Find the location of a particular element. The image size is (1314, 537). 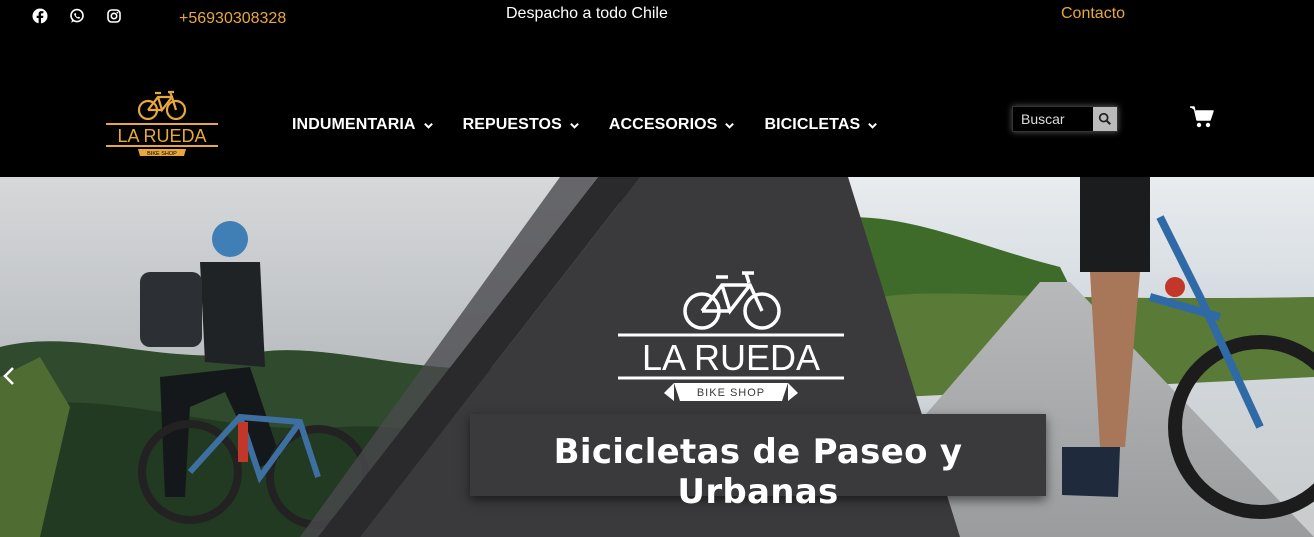

cart-icon is located at coordinates (1202, 117).